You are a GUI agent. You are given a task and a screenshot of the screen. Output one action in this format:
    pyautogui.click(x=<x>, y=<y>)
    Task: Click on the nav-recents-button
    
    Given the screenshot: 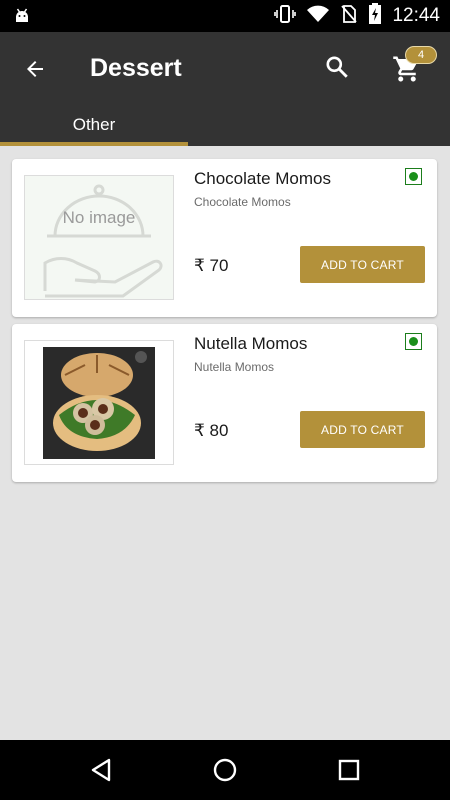 What is the action you would take?
    pyautogui.click(x=349, y=770)
    